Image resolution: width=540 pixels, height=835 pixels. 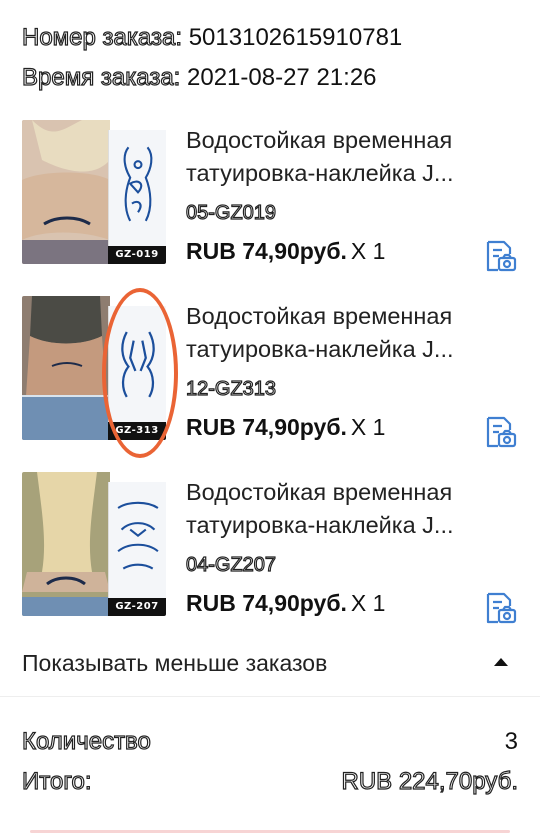 What do you see at coordinates (86, 741) in the screenshot?
I see `quantity-label: Количество` at bounding box center [86, 741].